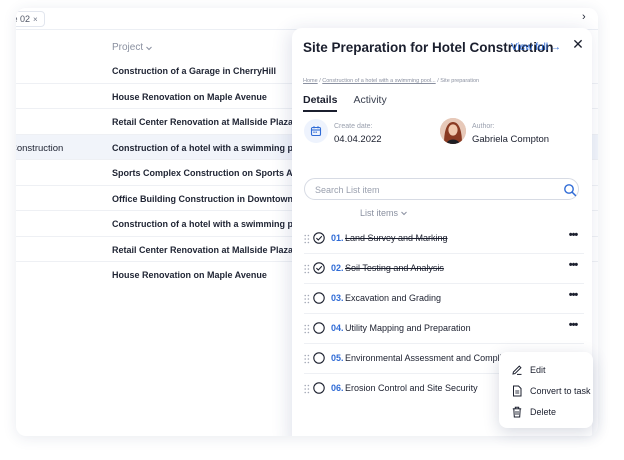 The width and height of the screenshot is (624, 460). Describe the element at coordinates (536, 47) in the screenshot. I see `view-full-link: View full →` at that location.